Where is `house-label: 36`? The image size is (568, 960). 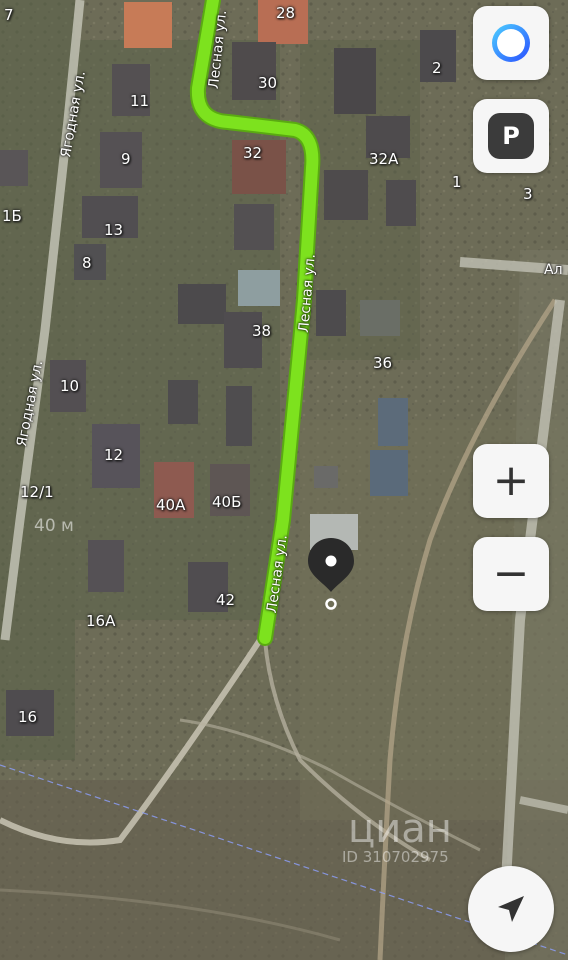 house-label: 36 is located at coordinates (383, 363).